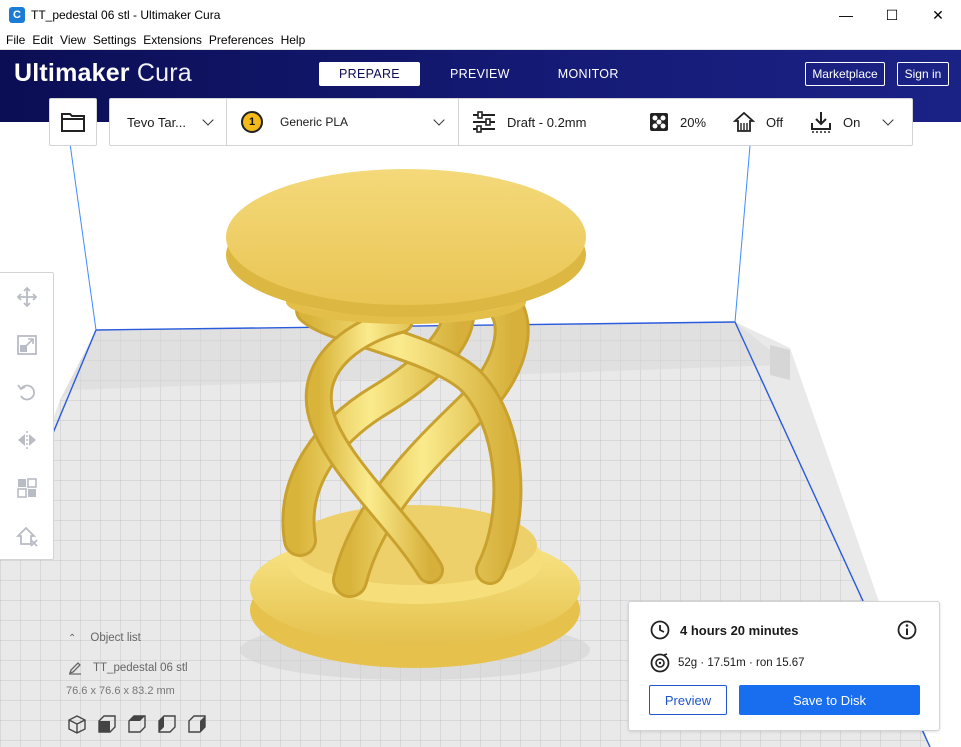  Describe the element at coordinates (677, 122) in the screenshot. I see `infill-item: 20%` at that location.